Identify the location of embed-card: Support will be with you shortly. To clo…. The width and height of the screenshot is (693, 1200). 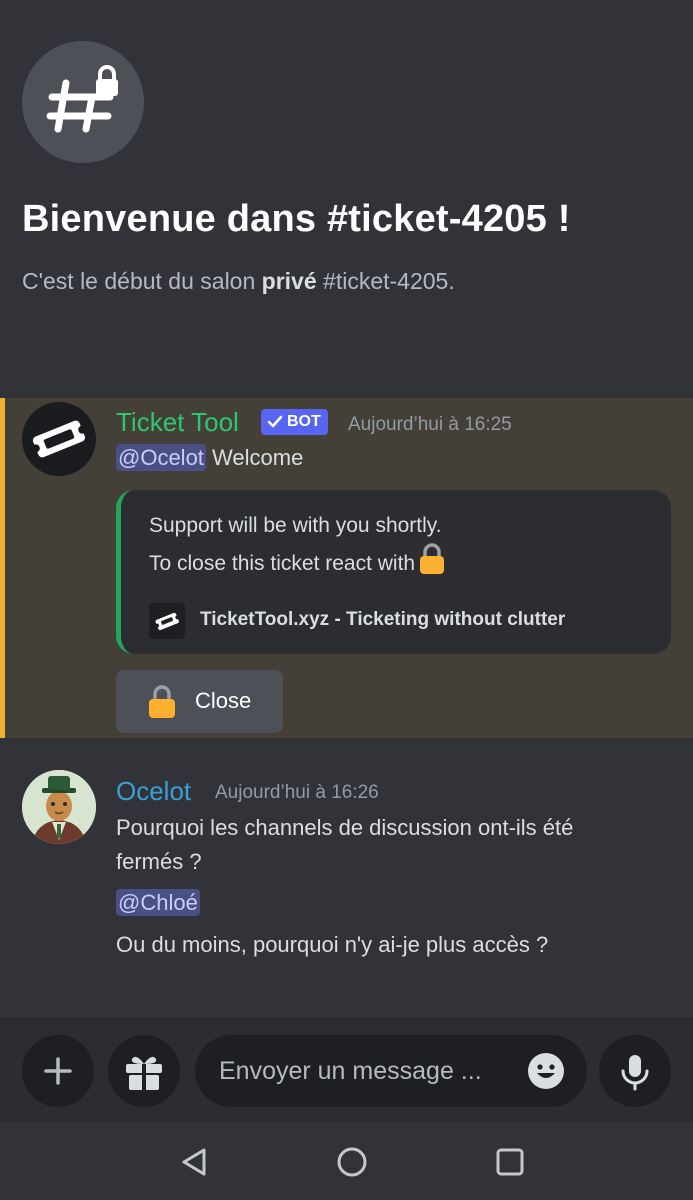
(393, 572).